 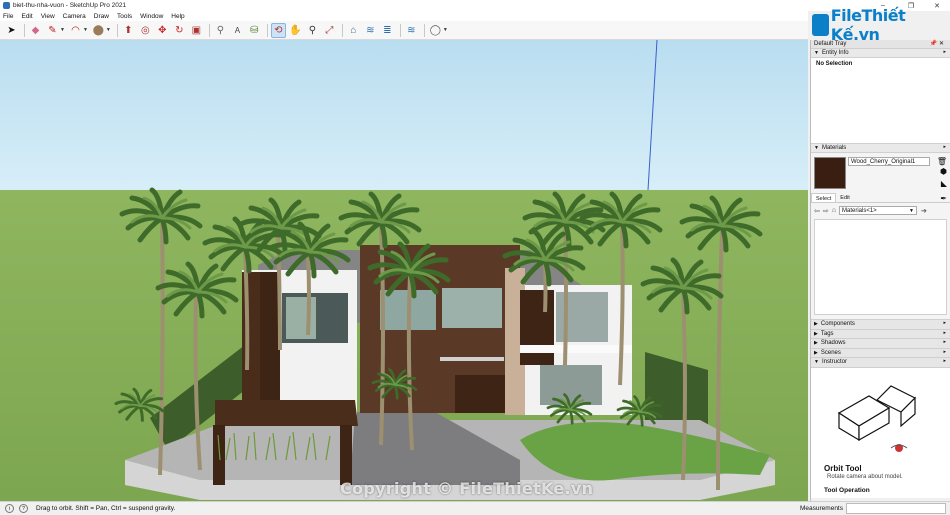 What do you see at coordinates (124, 16) in the screenshot?
I see `menu-tools: Tools` at bounding box center [124, 16].